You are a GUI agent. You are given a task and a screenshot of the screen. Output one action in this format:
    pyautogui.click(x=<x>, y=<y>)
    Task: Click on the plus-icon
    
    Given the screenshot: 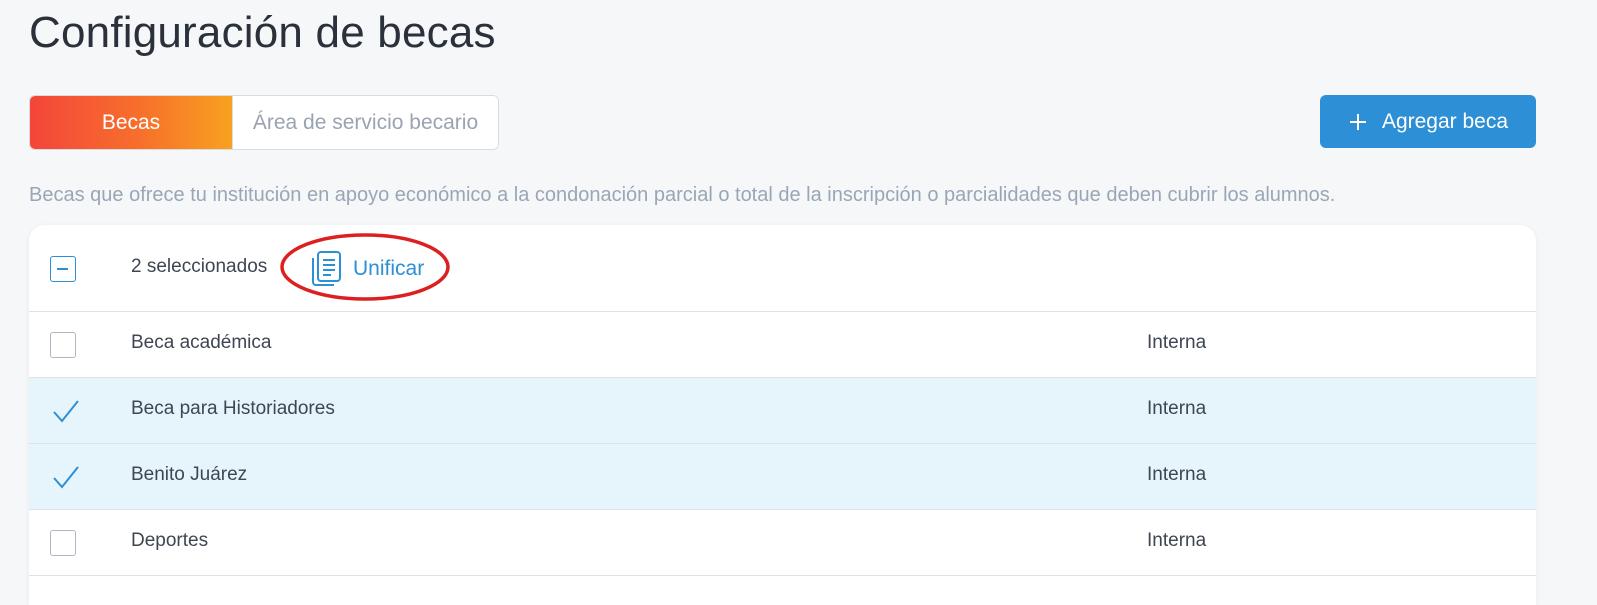 What is the action you would take?
    pyautogui.click(x=1358, y=122)
    